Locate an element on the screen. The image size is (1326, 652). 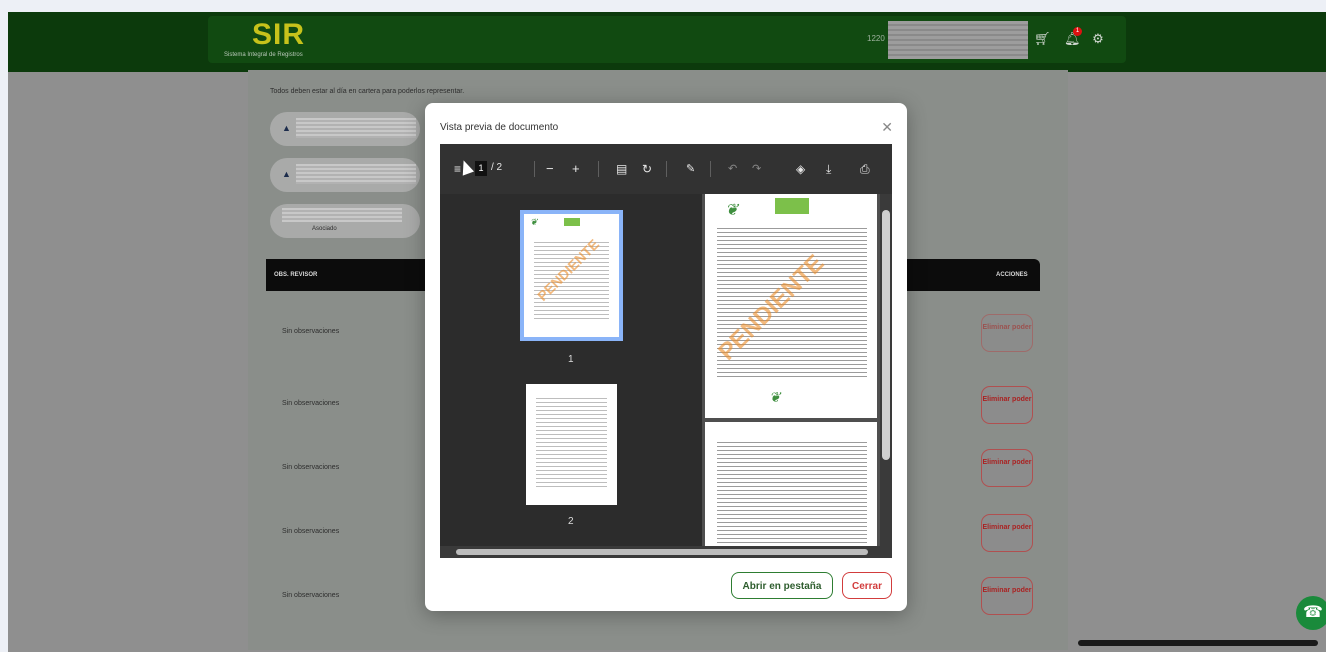
vertical-scrollbar is located at coordinates (886, 376).